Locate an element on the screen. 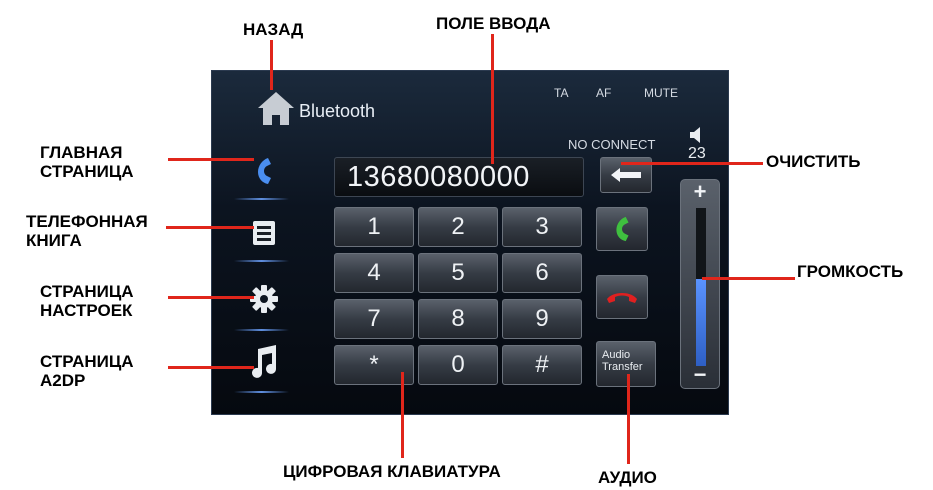 The image size is (933, 490). keypad-key: 8 is located at coordinates (458, 319).